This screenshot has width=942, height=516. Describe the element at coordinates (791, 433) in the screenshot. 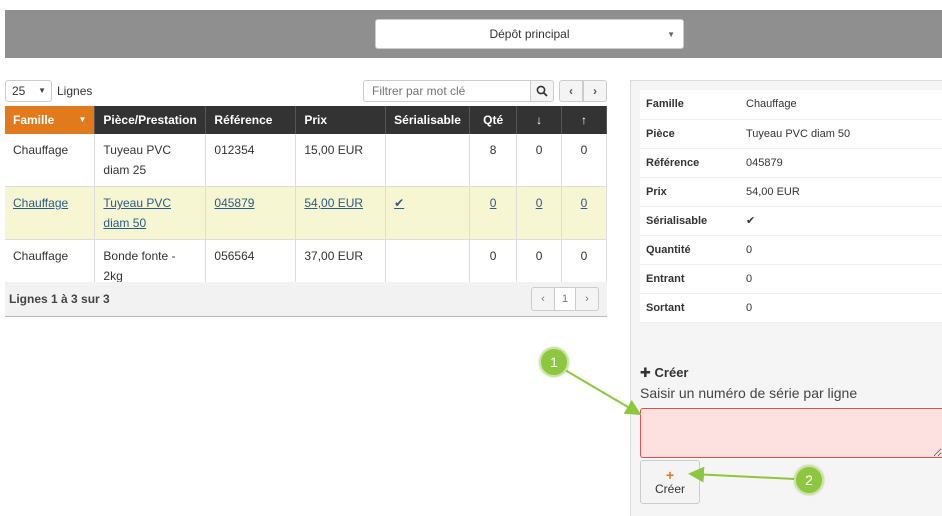

I see `serial-numbers-textarea` at that location.